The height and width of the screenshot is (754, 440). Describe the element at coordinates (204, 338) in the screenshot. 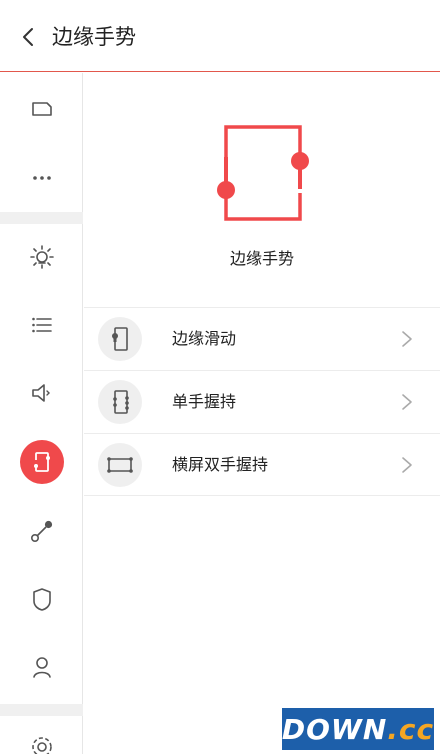

I see `option-label: 边缘滑动` at that location.